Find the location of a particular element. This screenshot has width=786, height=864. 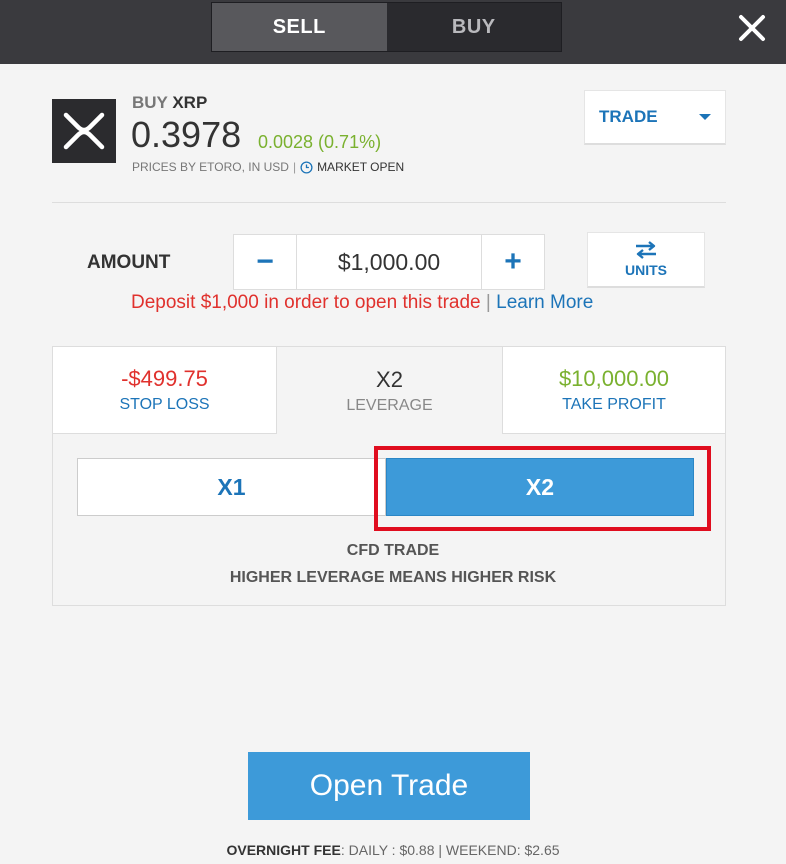

price-change: 0.0028 (0.71%) is located at coordinates (320, 142).